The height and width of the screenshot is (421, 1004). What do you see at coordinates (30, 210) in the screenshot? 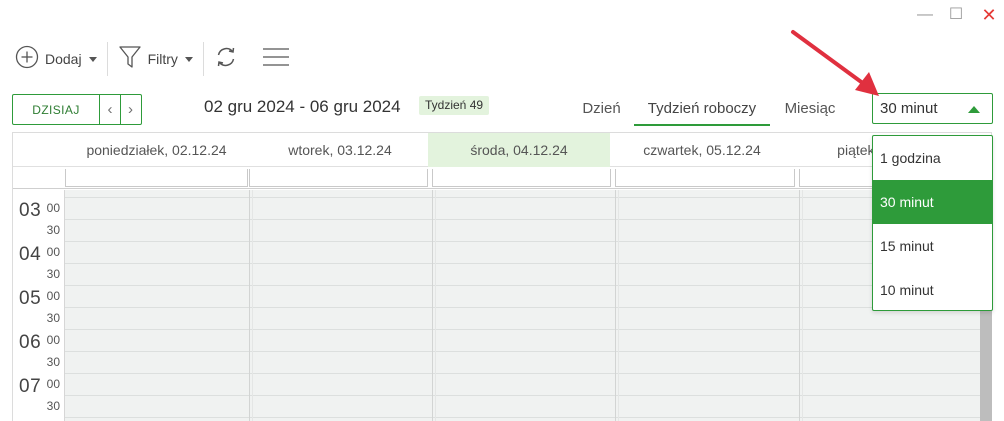
I see `hour-label: 03` at bounding box center [30, 210].